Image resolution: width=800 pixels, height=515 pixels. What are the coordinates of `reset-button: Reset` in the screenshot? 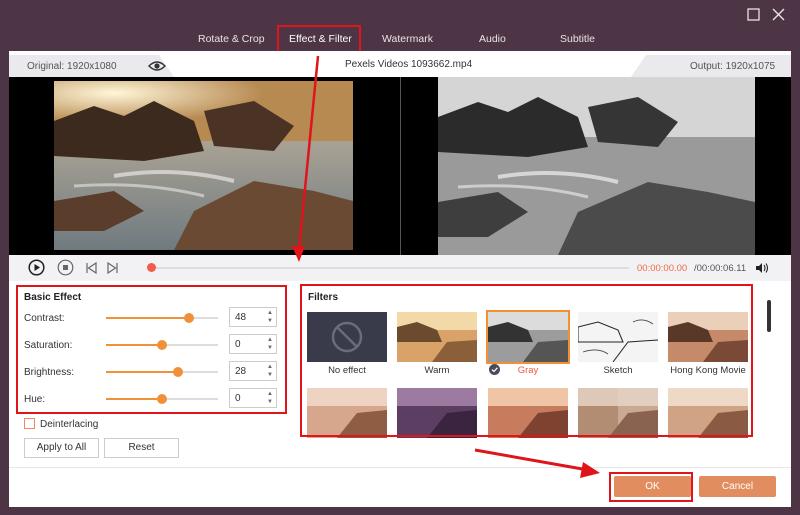 It's located at (141, 448).